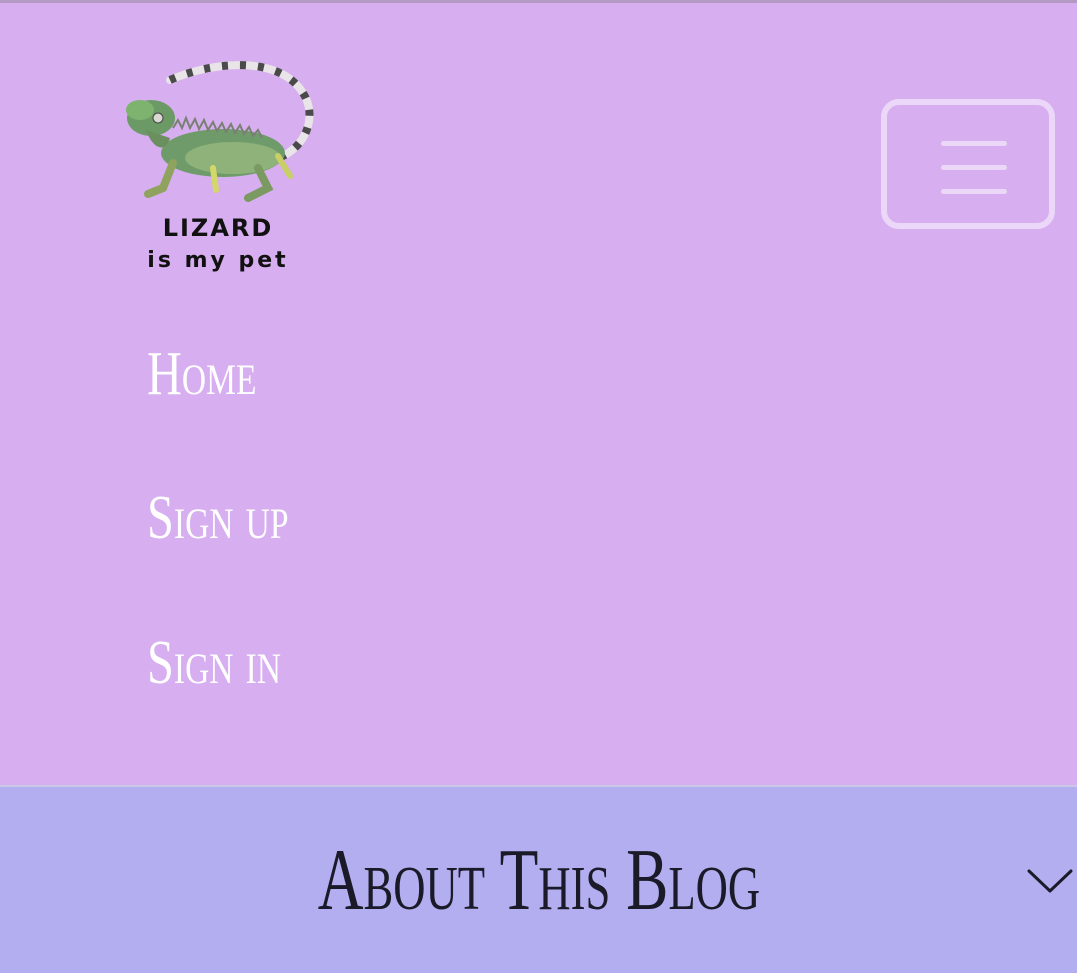 The height and width of the screenshot is (973, 1077). I want to click on about-this-blog-title: About This Blog, so click(539, 880).